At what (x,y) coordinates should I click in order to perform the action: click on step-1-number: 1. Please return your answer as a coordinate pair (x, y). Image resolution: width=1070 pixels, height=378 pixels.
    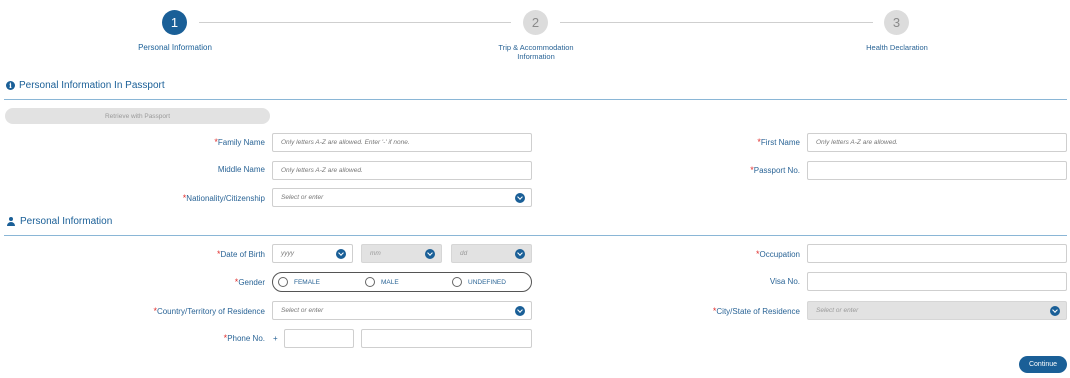
    Looking at the image, I should click on (174, 22).